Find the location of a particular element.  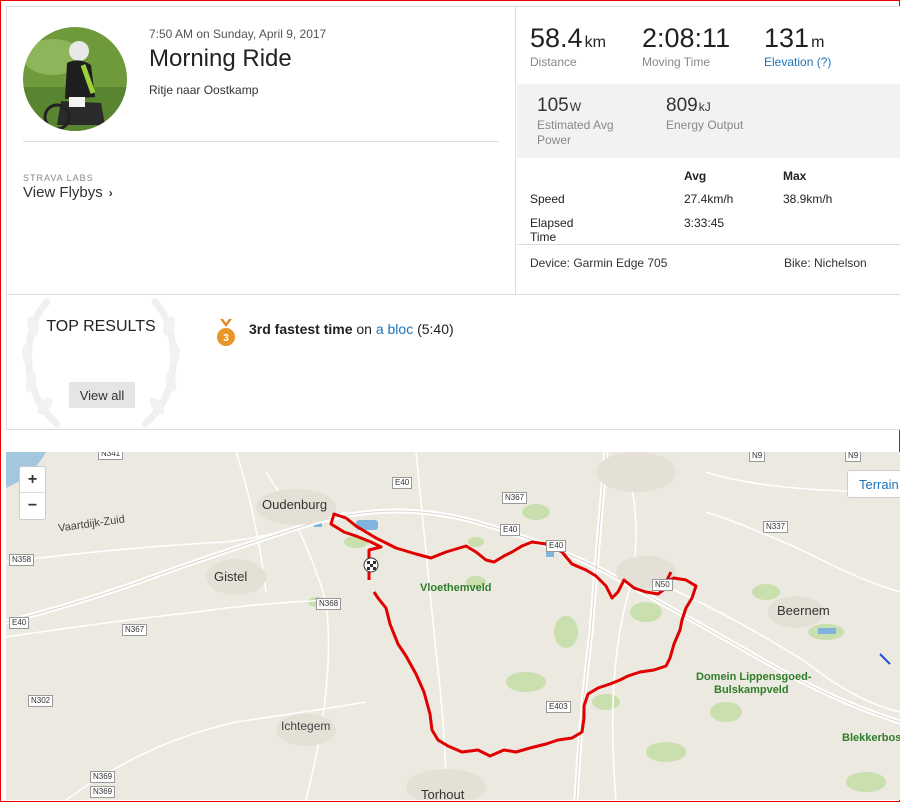

map-label-beernem: Beernem is located at coordinates (803, 610).